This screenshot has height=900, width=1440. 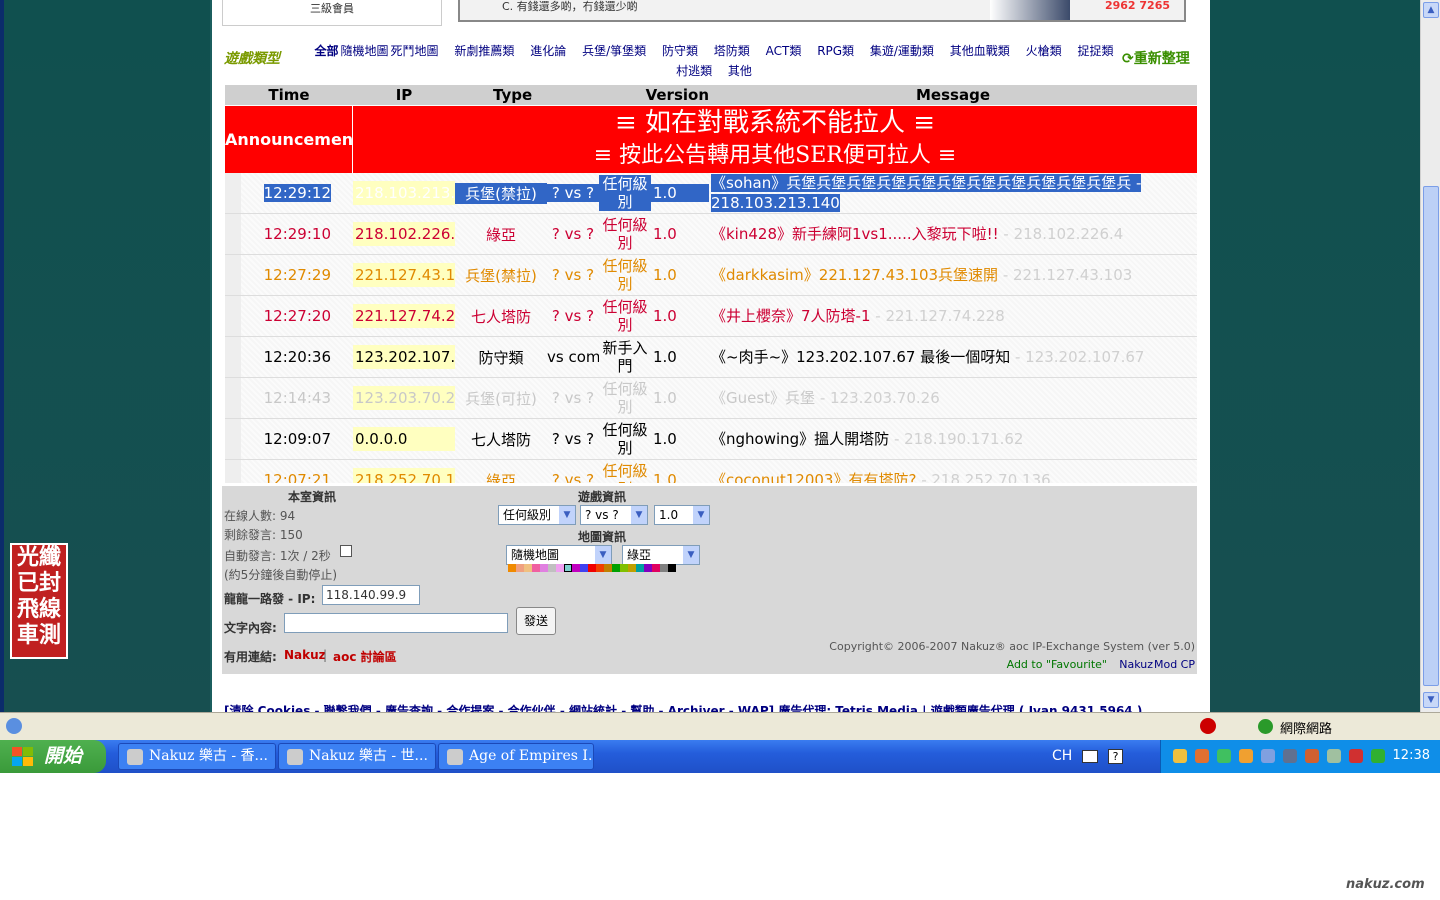 I want to click on language-indicator: CH, so click(x=1062, y=756).